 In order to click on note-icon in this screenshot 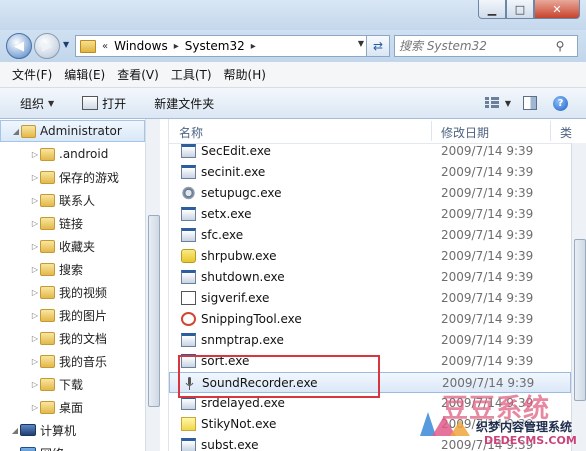, I will do `click(188, 424)`.